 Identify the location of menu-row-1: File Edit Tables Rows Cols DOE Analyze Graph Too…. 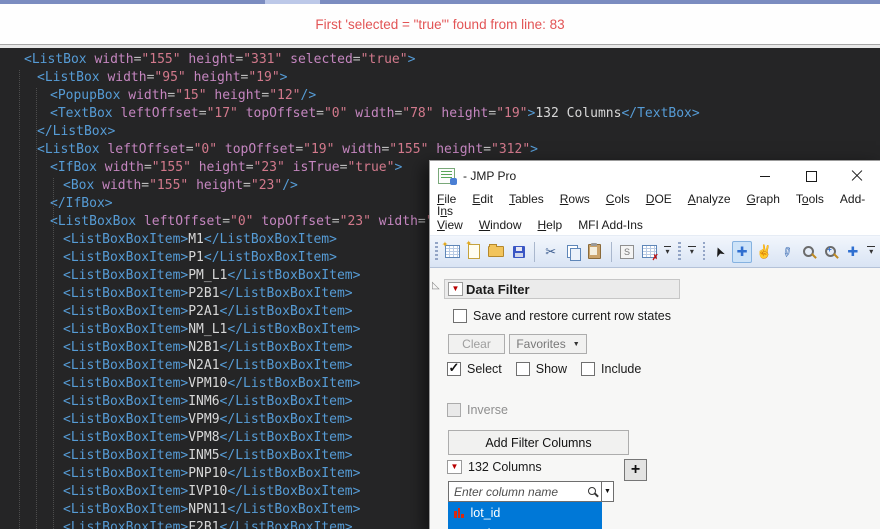
(658, 205).